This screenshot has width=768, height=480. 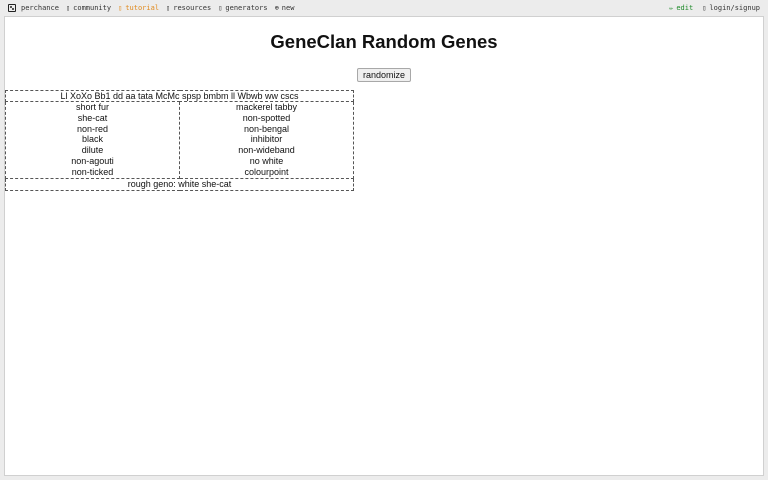 I want to click on phenotype-trait: non-wideband, so click(x=266, y=150).